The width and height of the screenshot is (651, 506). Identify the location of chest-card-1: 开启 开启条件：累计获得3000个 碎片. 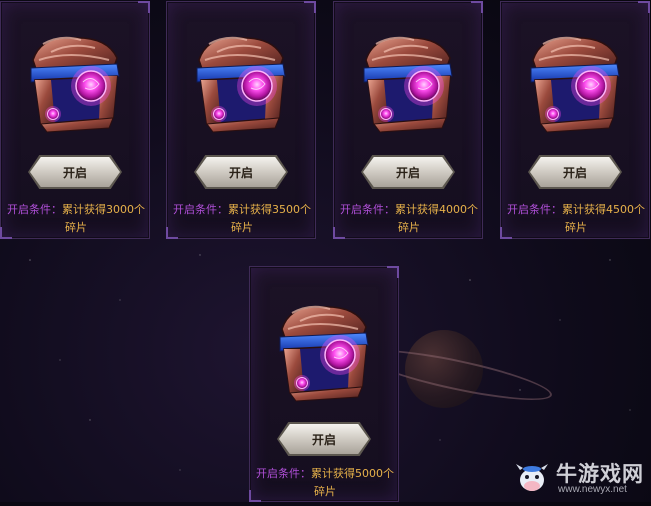
(75, 120).